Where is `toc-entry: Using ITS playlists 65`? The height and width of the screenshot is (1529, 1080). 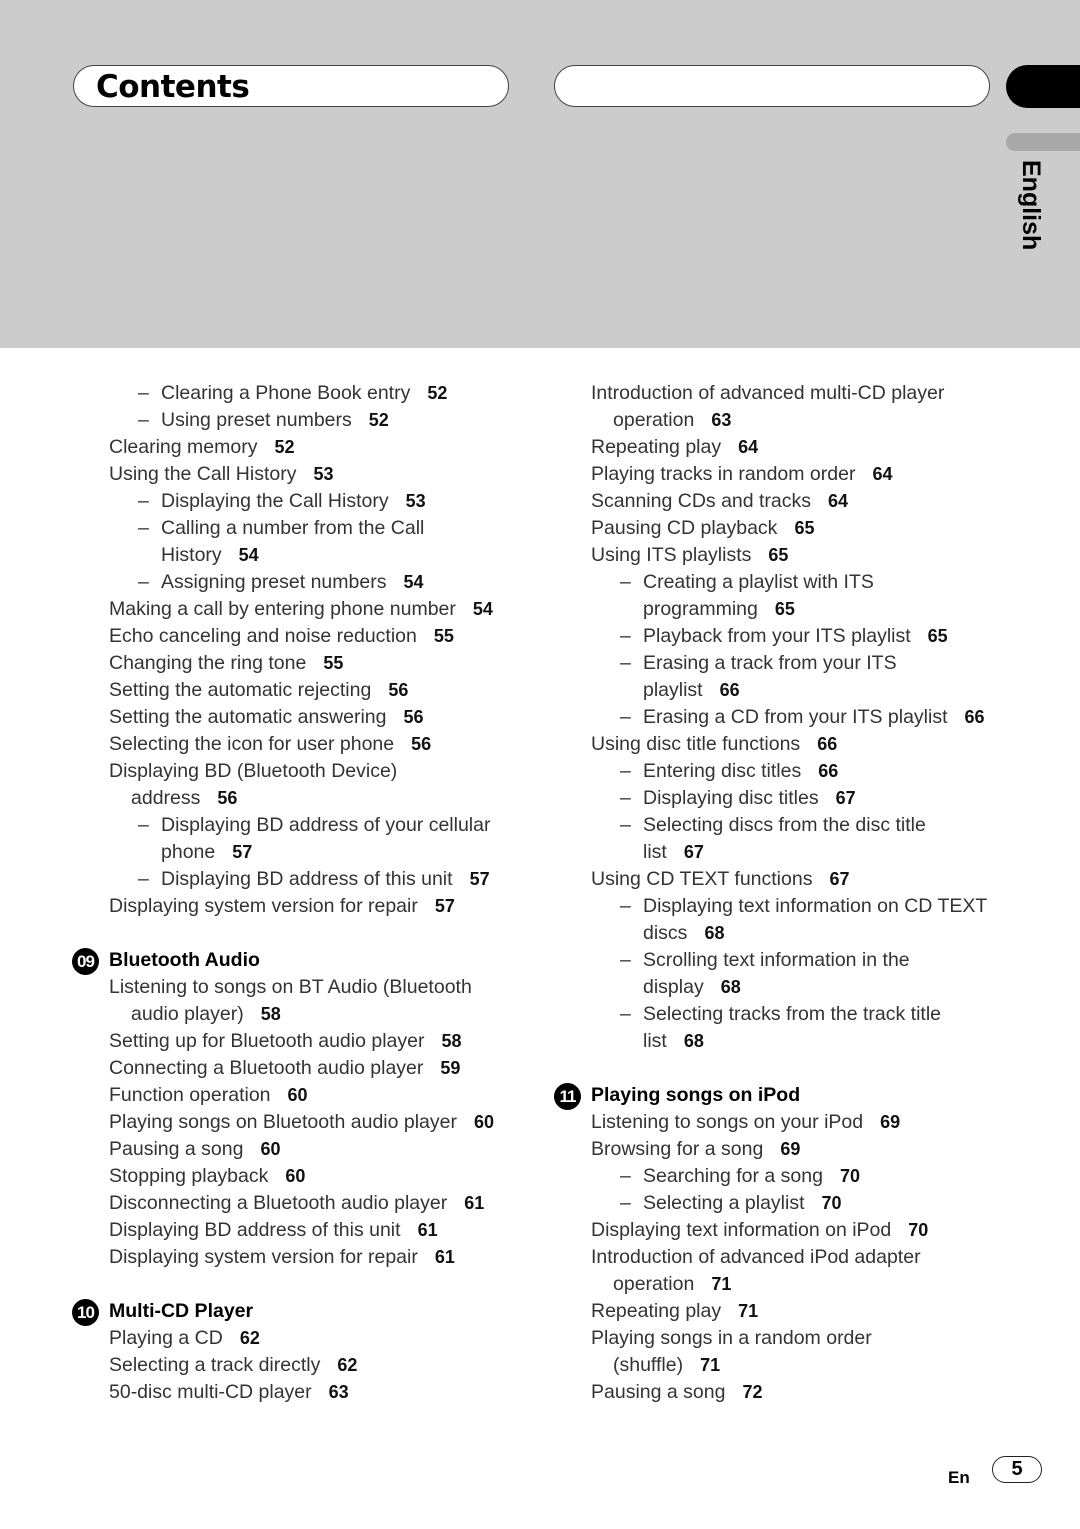 toc-entry: Using ITS playlists 65 is located at coordinates (816, 555).